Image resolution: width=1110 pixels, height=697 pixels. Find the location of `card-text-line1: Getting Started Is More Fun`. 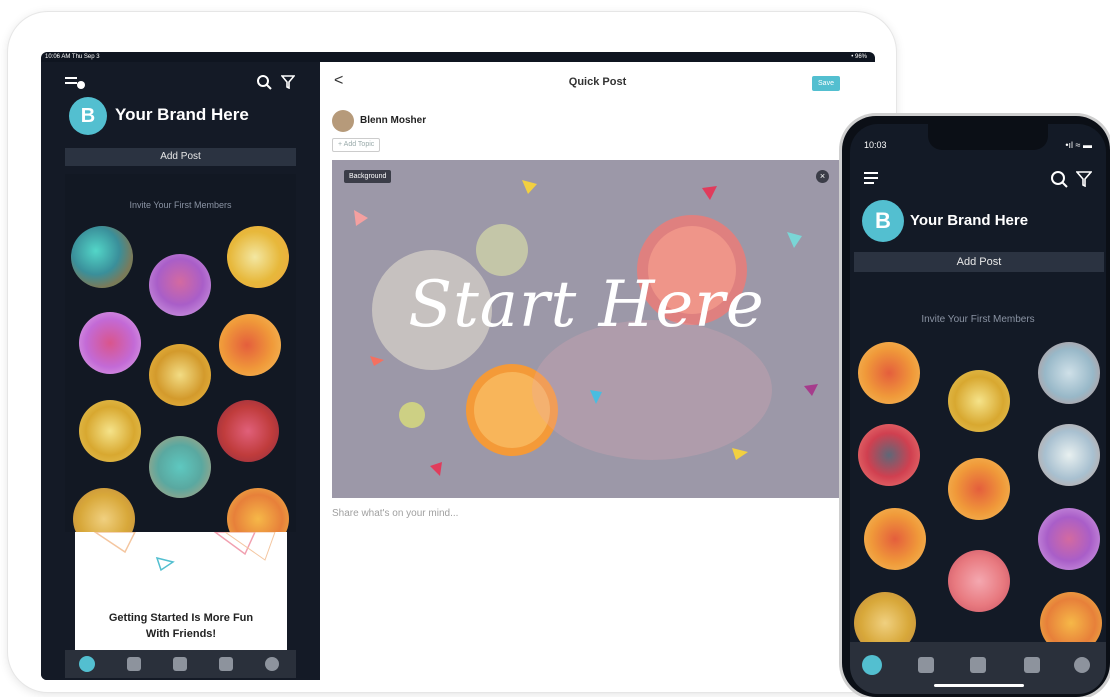

card-text-line1: Getting Started Is More Fun is located at coordinates (181, 618).